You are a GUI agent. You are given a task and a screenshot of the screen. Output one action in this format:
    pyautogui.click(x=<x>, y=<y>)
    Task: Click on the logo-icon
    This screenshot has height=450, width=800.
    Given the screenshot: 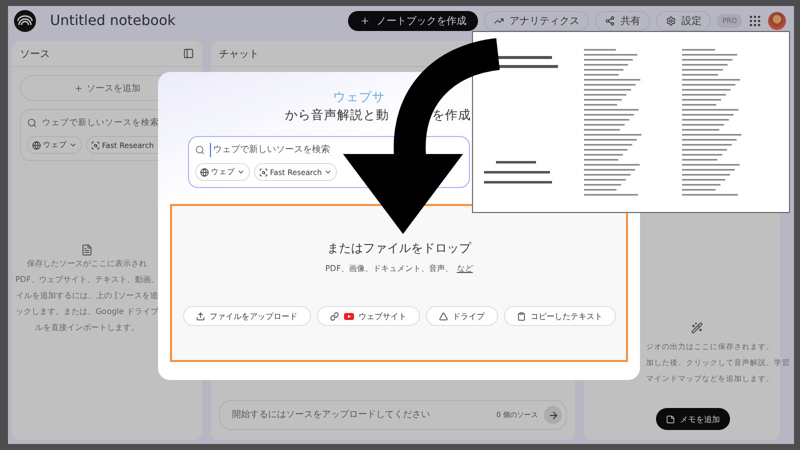 What is the action you would take?
    pyautogui.click(x=25, y=21)
    